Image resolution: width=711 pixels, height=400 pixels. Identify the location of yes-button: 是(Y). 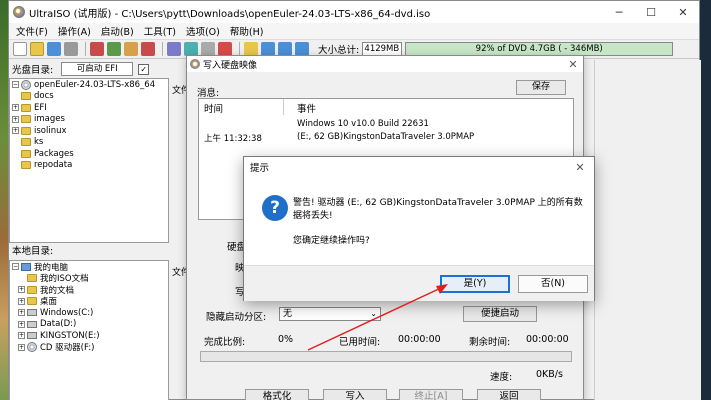
(475, 284).